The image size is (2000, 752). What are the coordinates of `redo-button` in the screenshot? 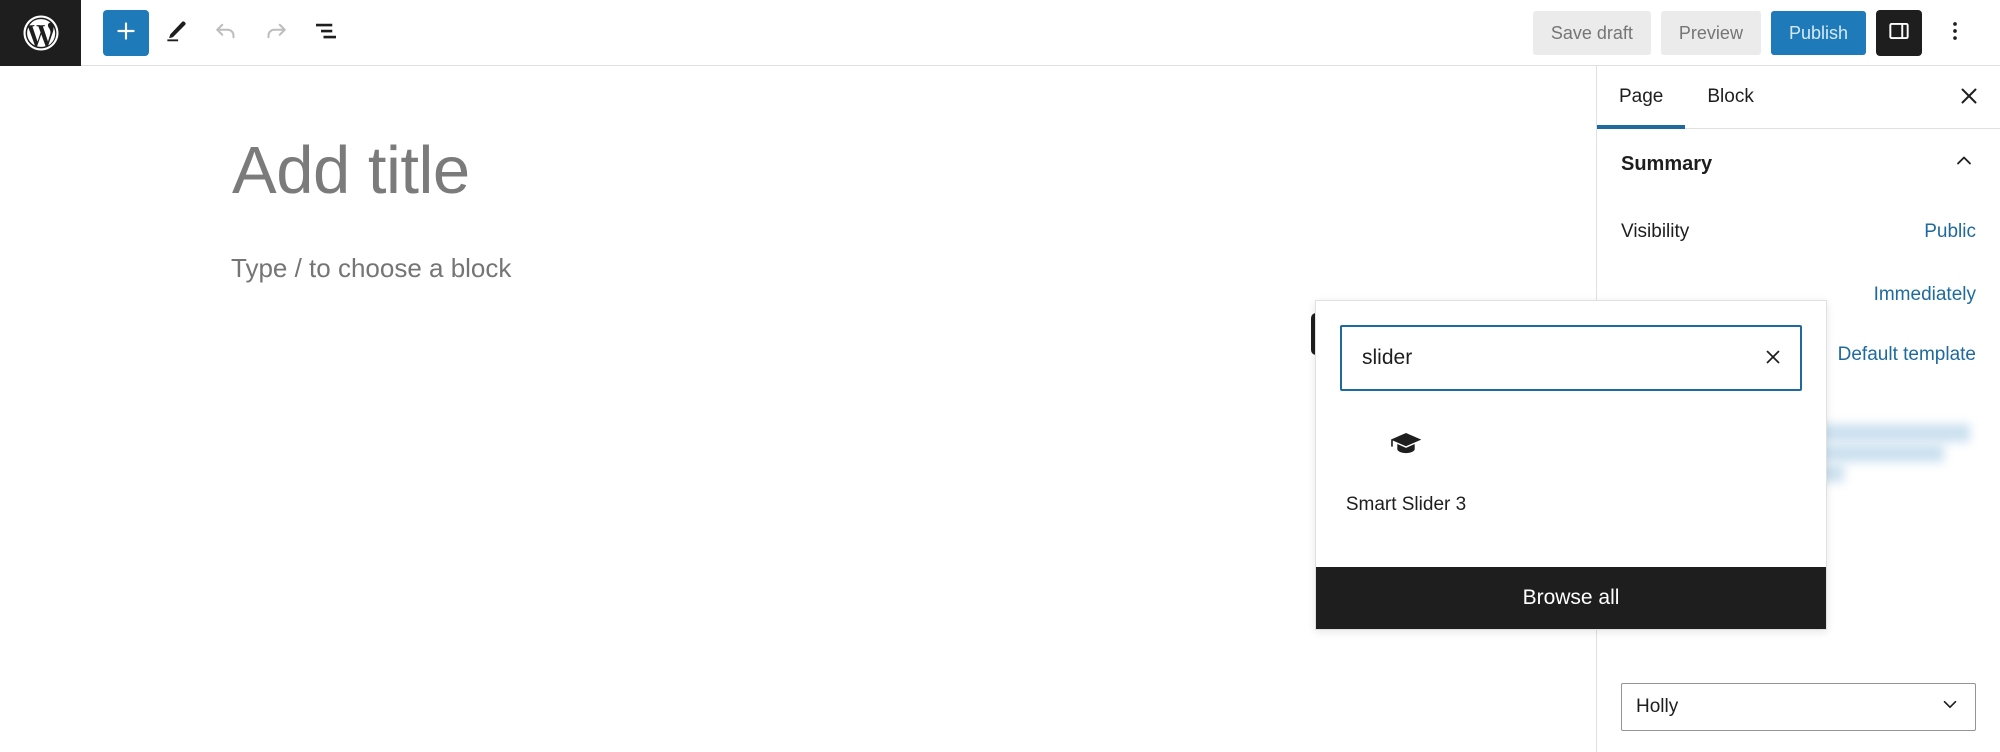 It's located at (276, 33).